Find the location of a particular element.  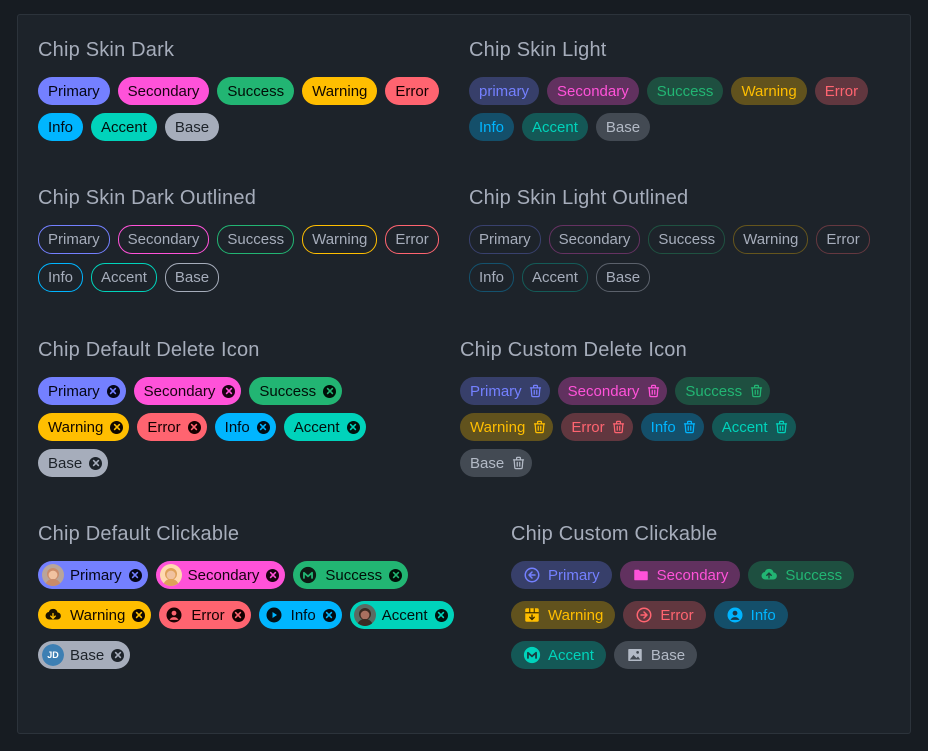

chip-label: Info is located at coordinates (61, 127).